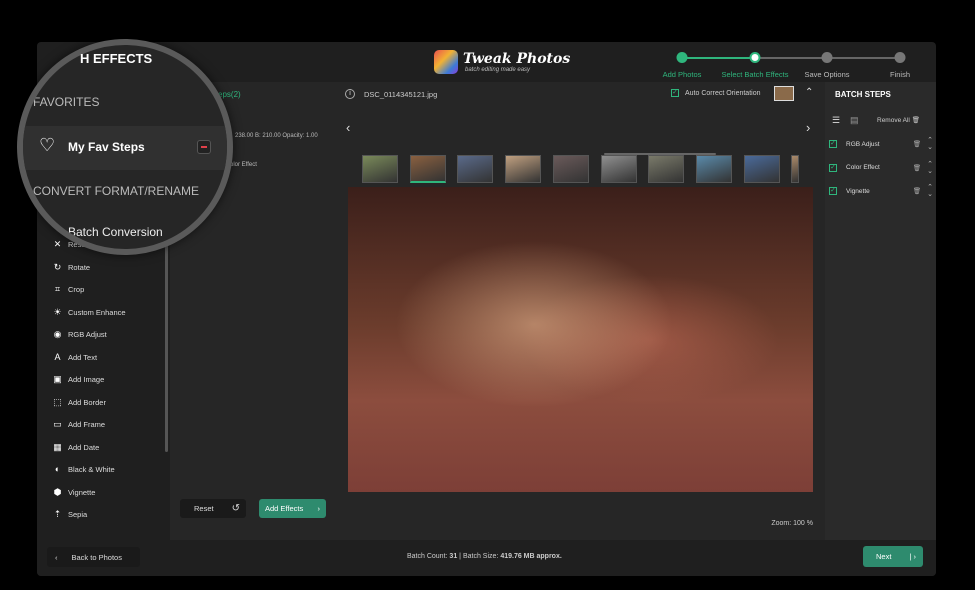 The image size is (975, 590). Describe the element at coordinates (213, 508) in the screenshot. I see `reset-button: Reset ↺` at that location.